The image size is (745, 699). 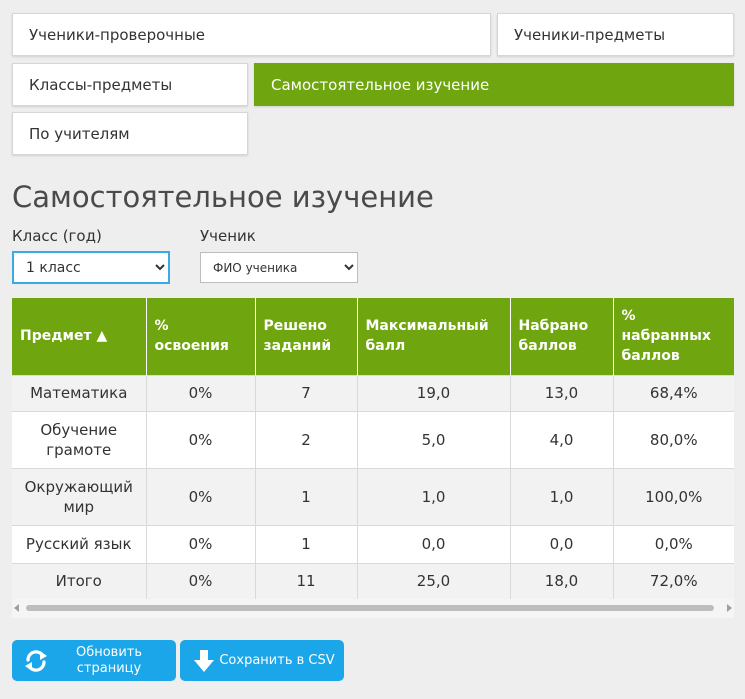 What do you see at coordinates (223, 197) in the screenshot?
I see `page-title: Самостоятельное изучение` at bounding box center [223, 197].